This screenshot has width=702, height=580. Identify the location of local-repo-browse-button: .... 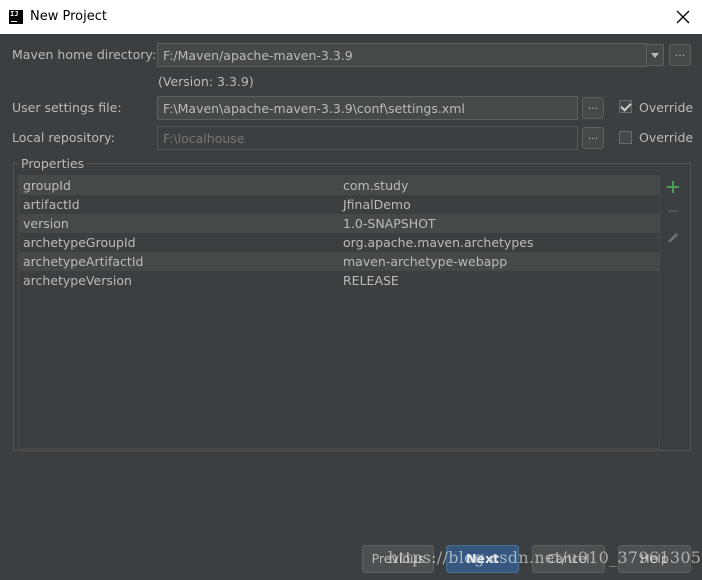
(593, 138).